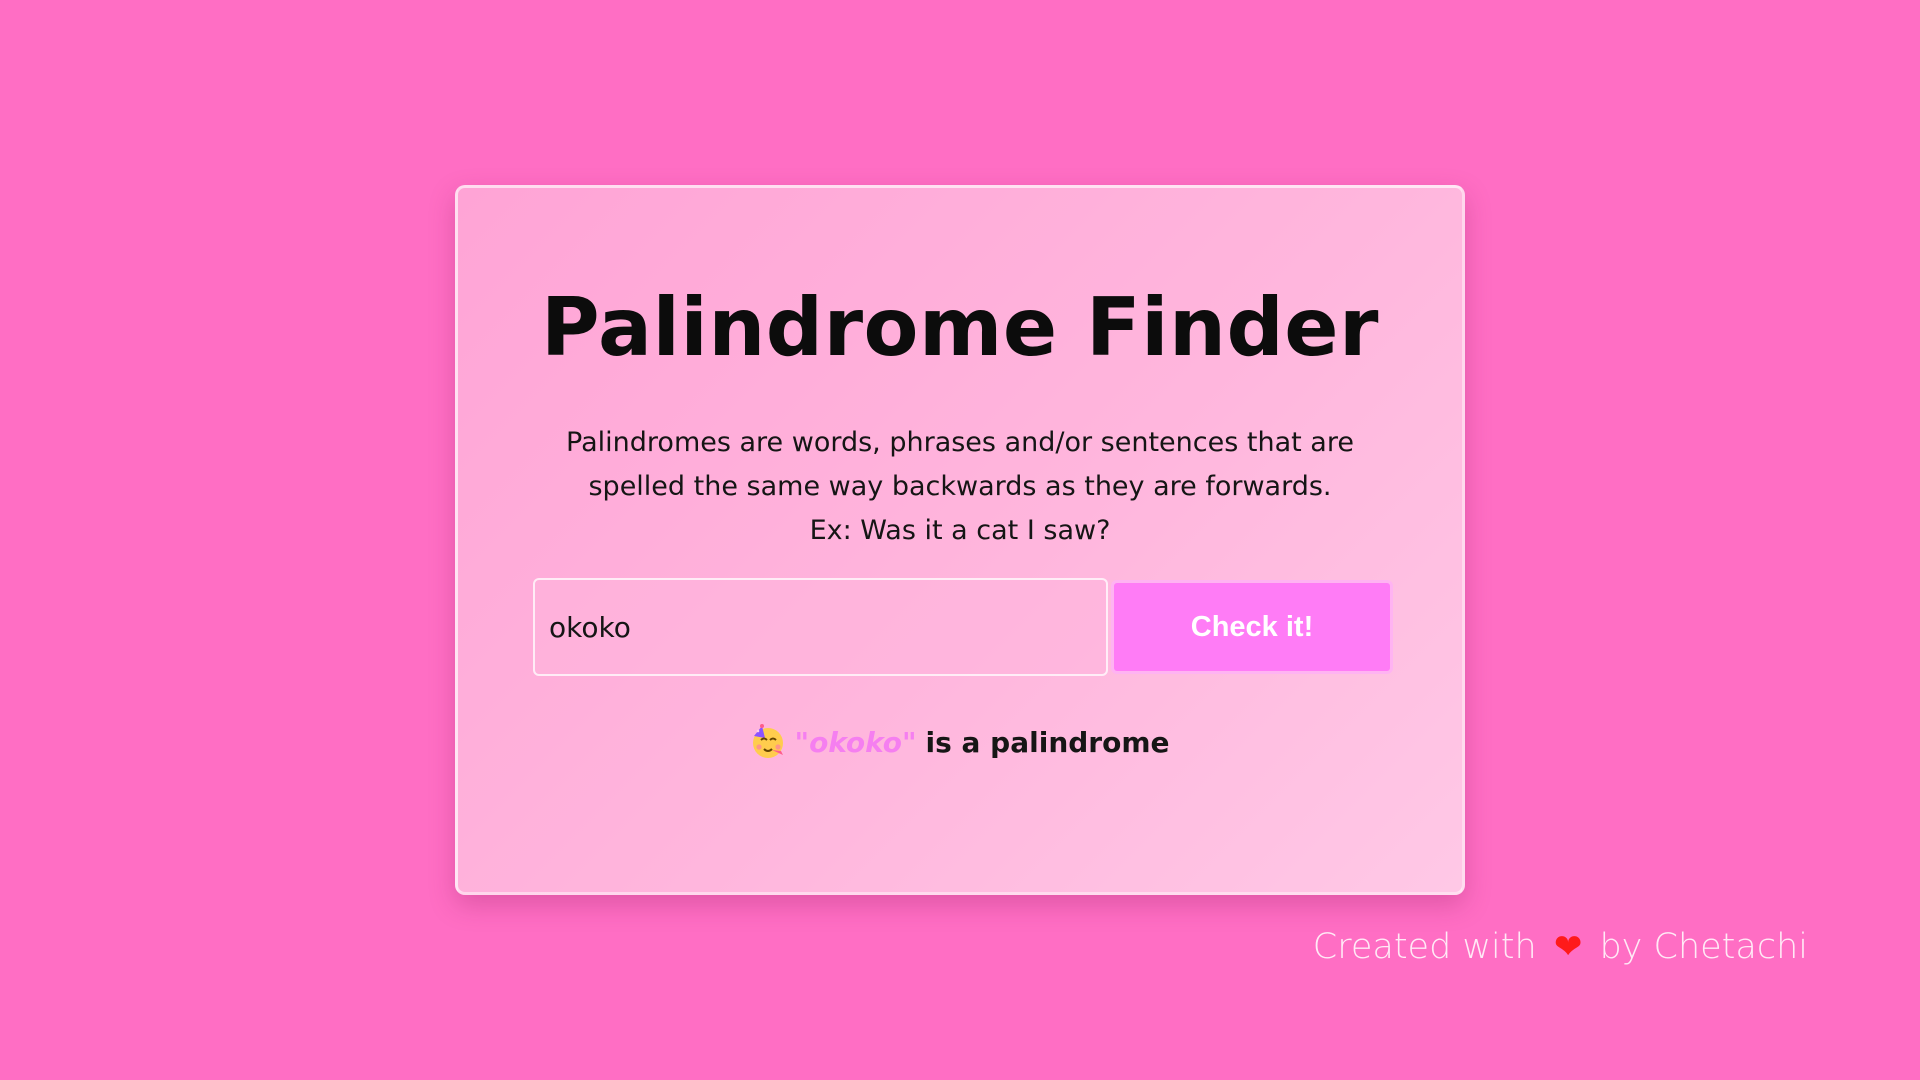  What do you see at coordinates (820, 627) in the screenshot?
I see `word-input` at bounding box center [820, 627].